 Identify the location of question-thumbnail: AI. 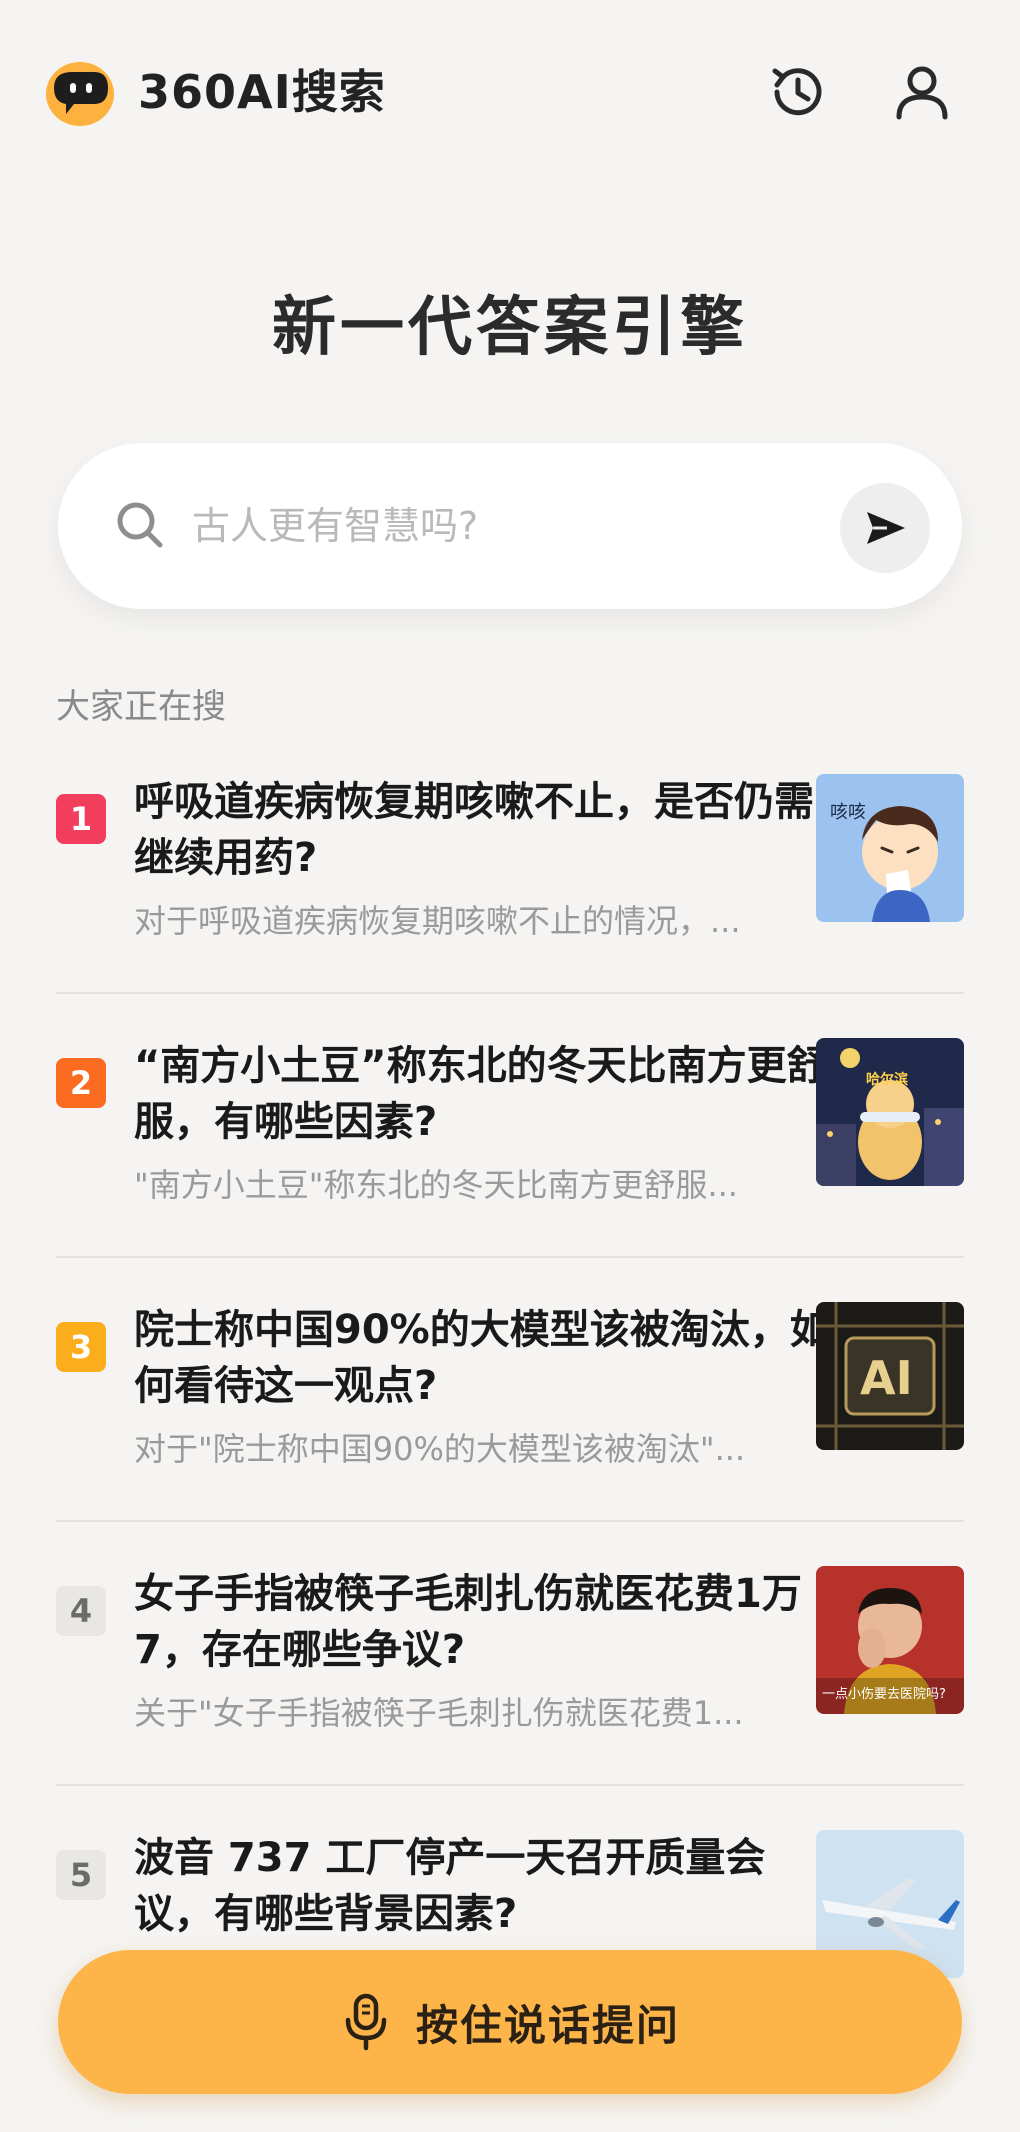
(890, 1376).